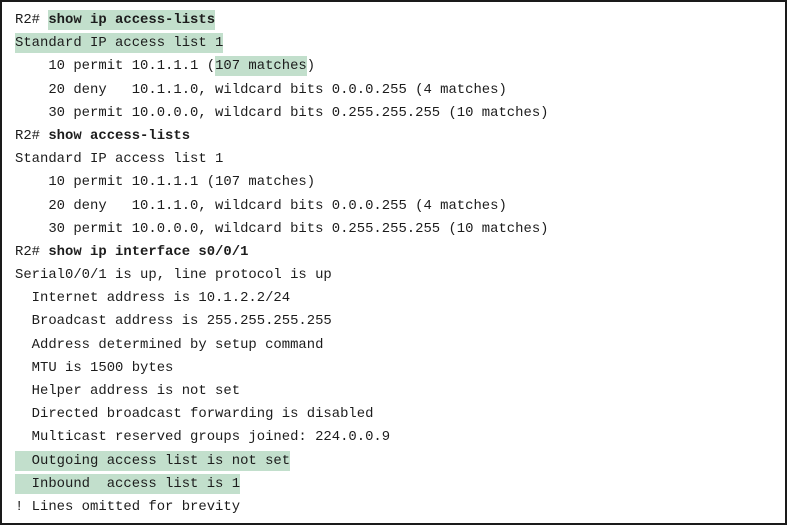  Describe the element at coordinates (396, 20) in the screenshot. I see `command-line: R2# show ip access-lists` at that location.